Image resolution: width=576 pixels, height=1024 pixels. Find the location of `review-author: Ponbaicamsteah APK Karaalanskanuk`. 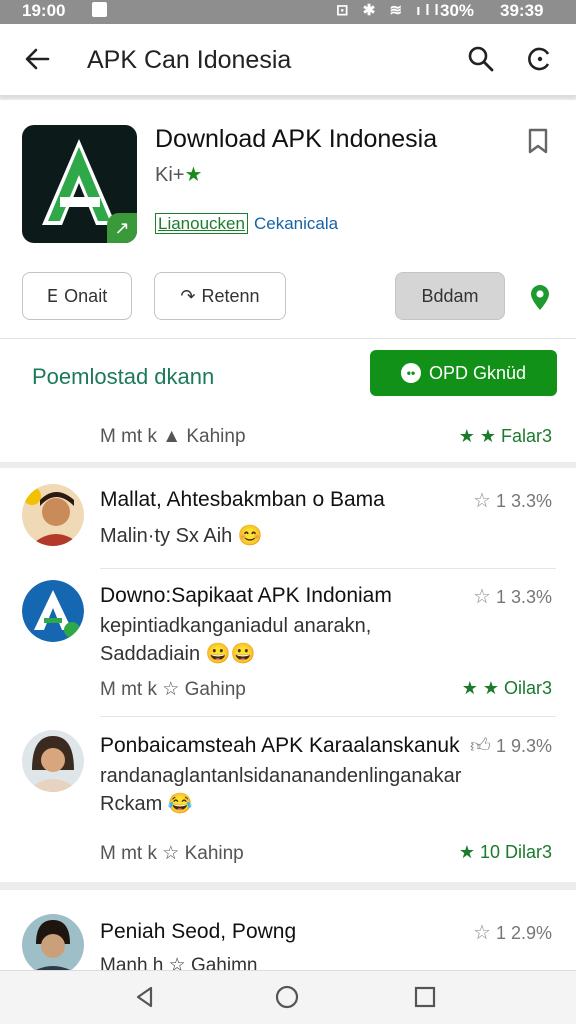

review-author: Ponbaicamsteah APK Karaalanskanuk is located at coordinates (280, 745).